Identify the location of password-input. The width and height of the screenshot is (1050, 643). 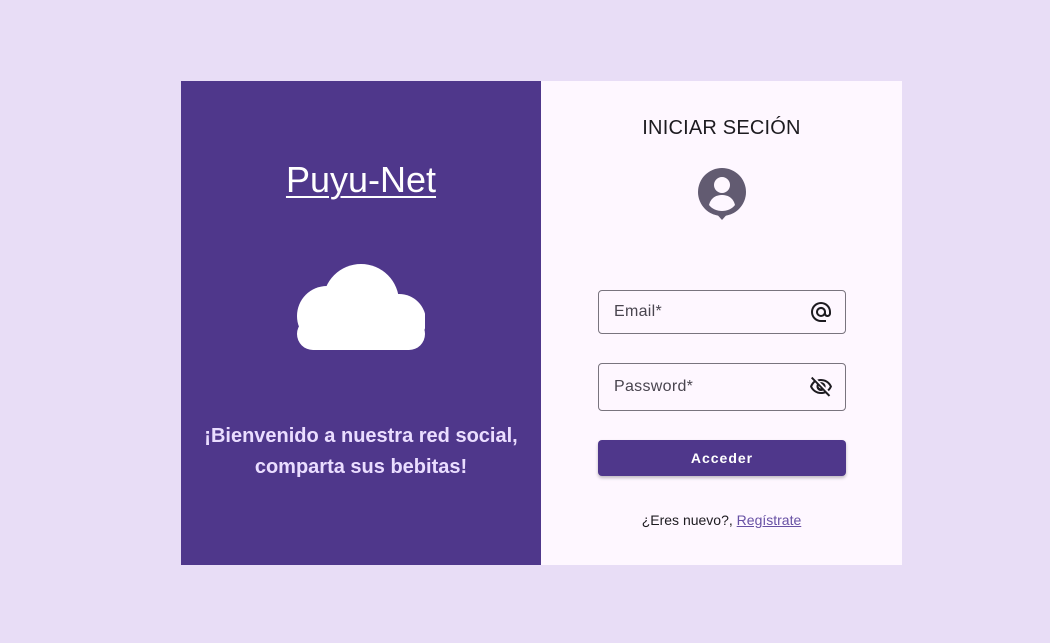
(699, 387).